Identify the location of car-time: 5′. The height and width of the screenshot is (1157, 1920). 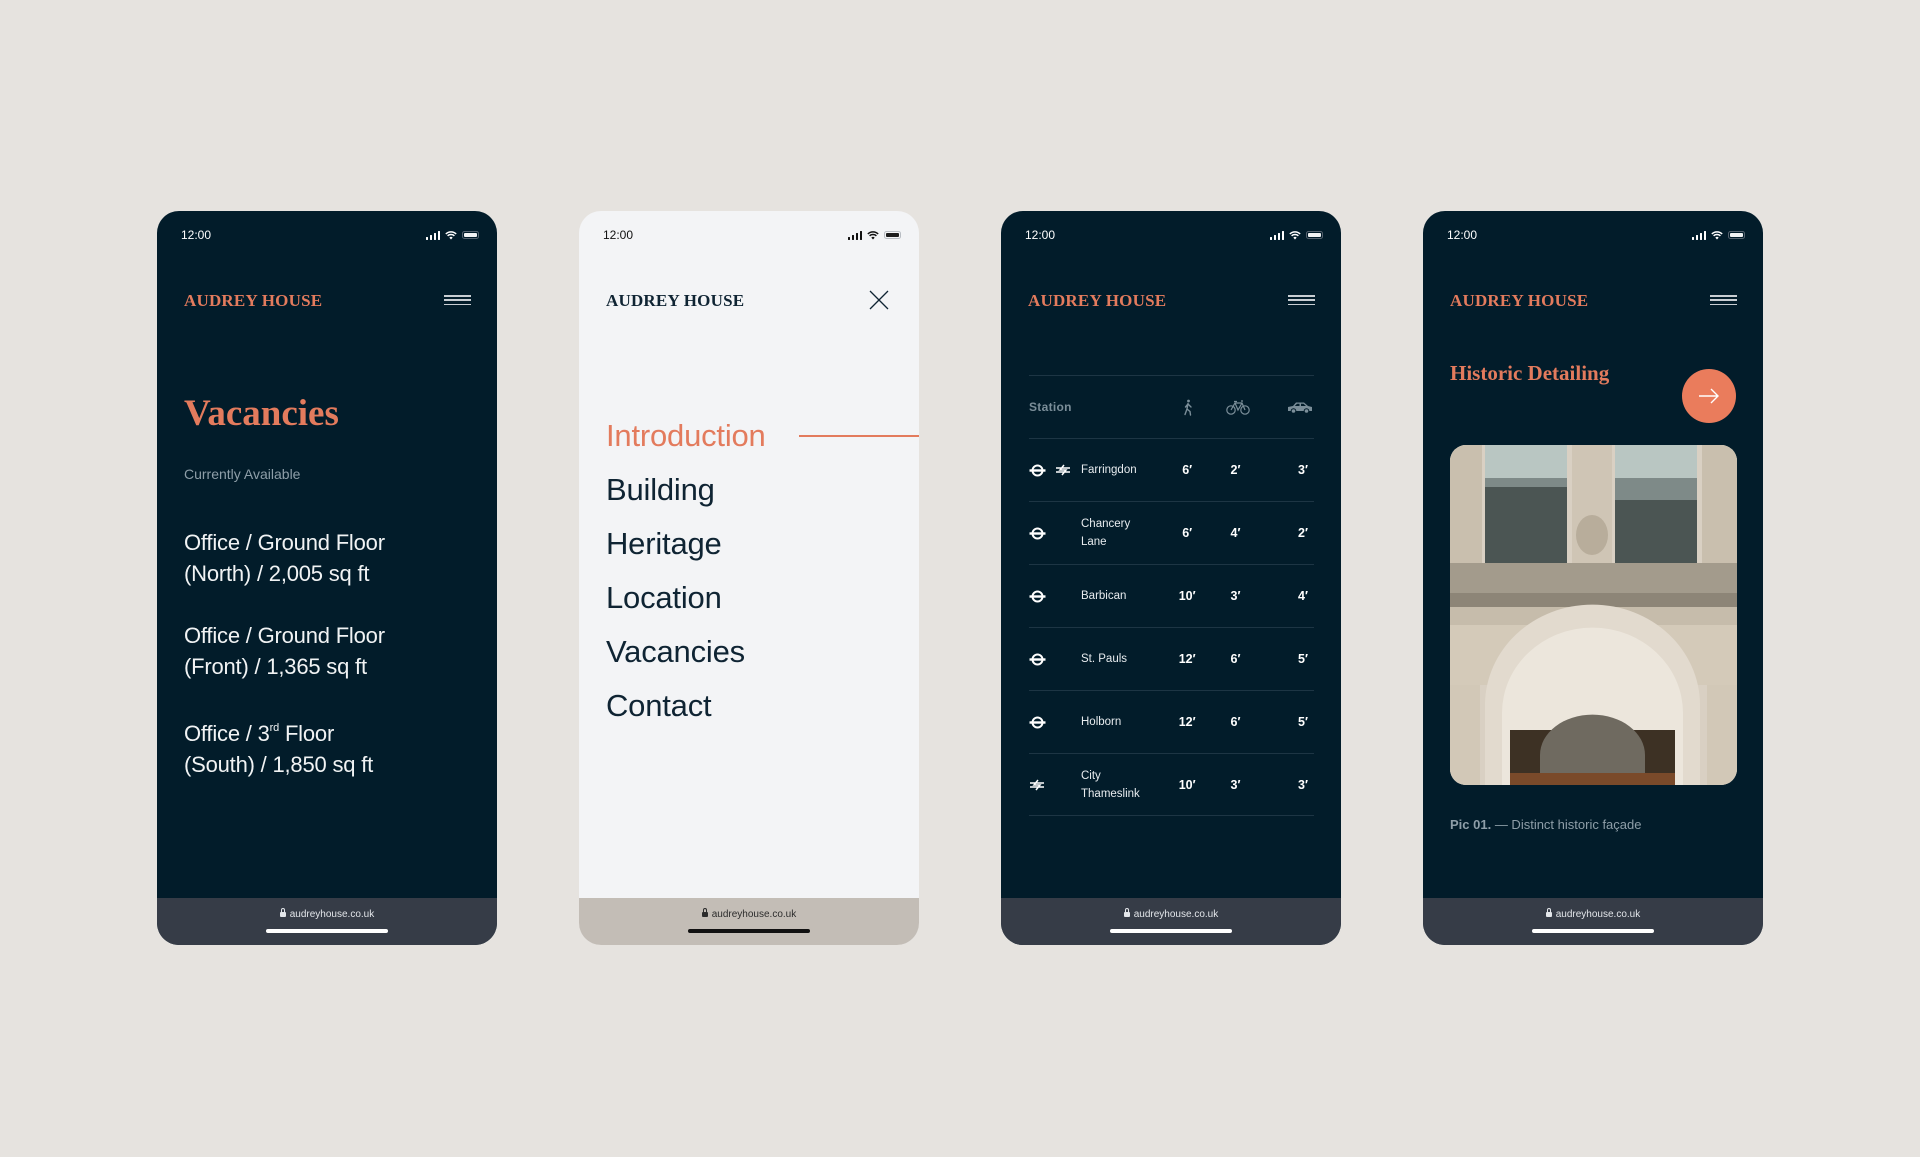
(1303, 659).